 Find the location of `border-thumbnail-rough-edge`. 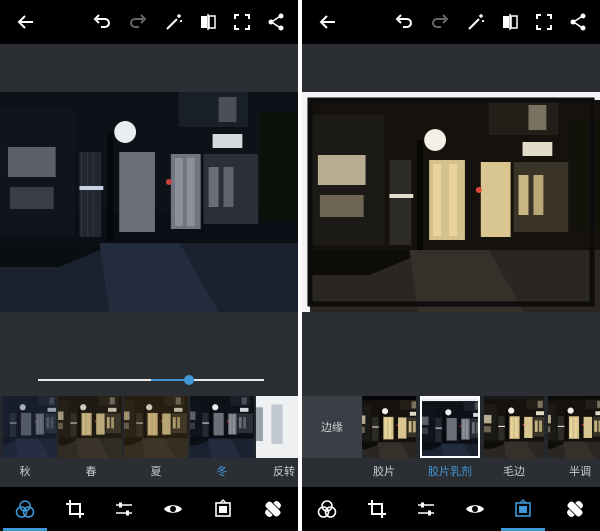

border-thumbnail-rough-edge is located at coordinates (514, 427).